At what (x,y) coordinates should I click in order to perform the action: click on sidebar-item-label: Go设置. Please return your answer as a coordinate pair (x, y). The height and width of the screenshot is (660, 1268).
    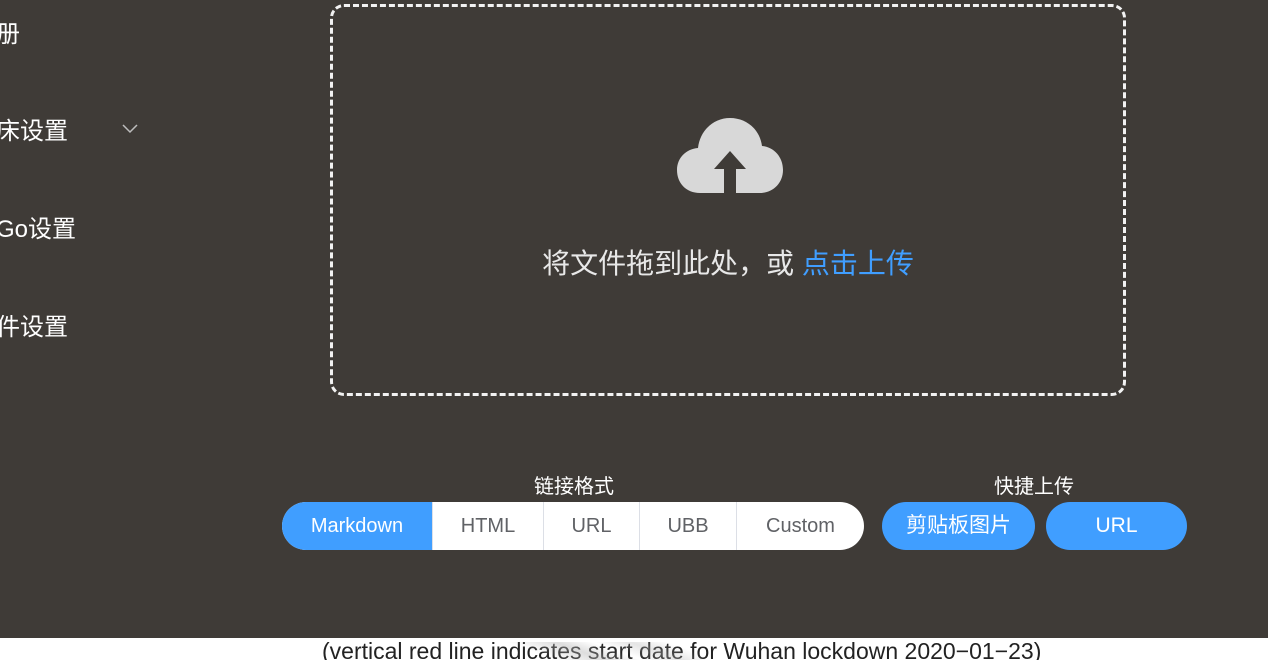
    Looking at the image, I should click on (38, 229).